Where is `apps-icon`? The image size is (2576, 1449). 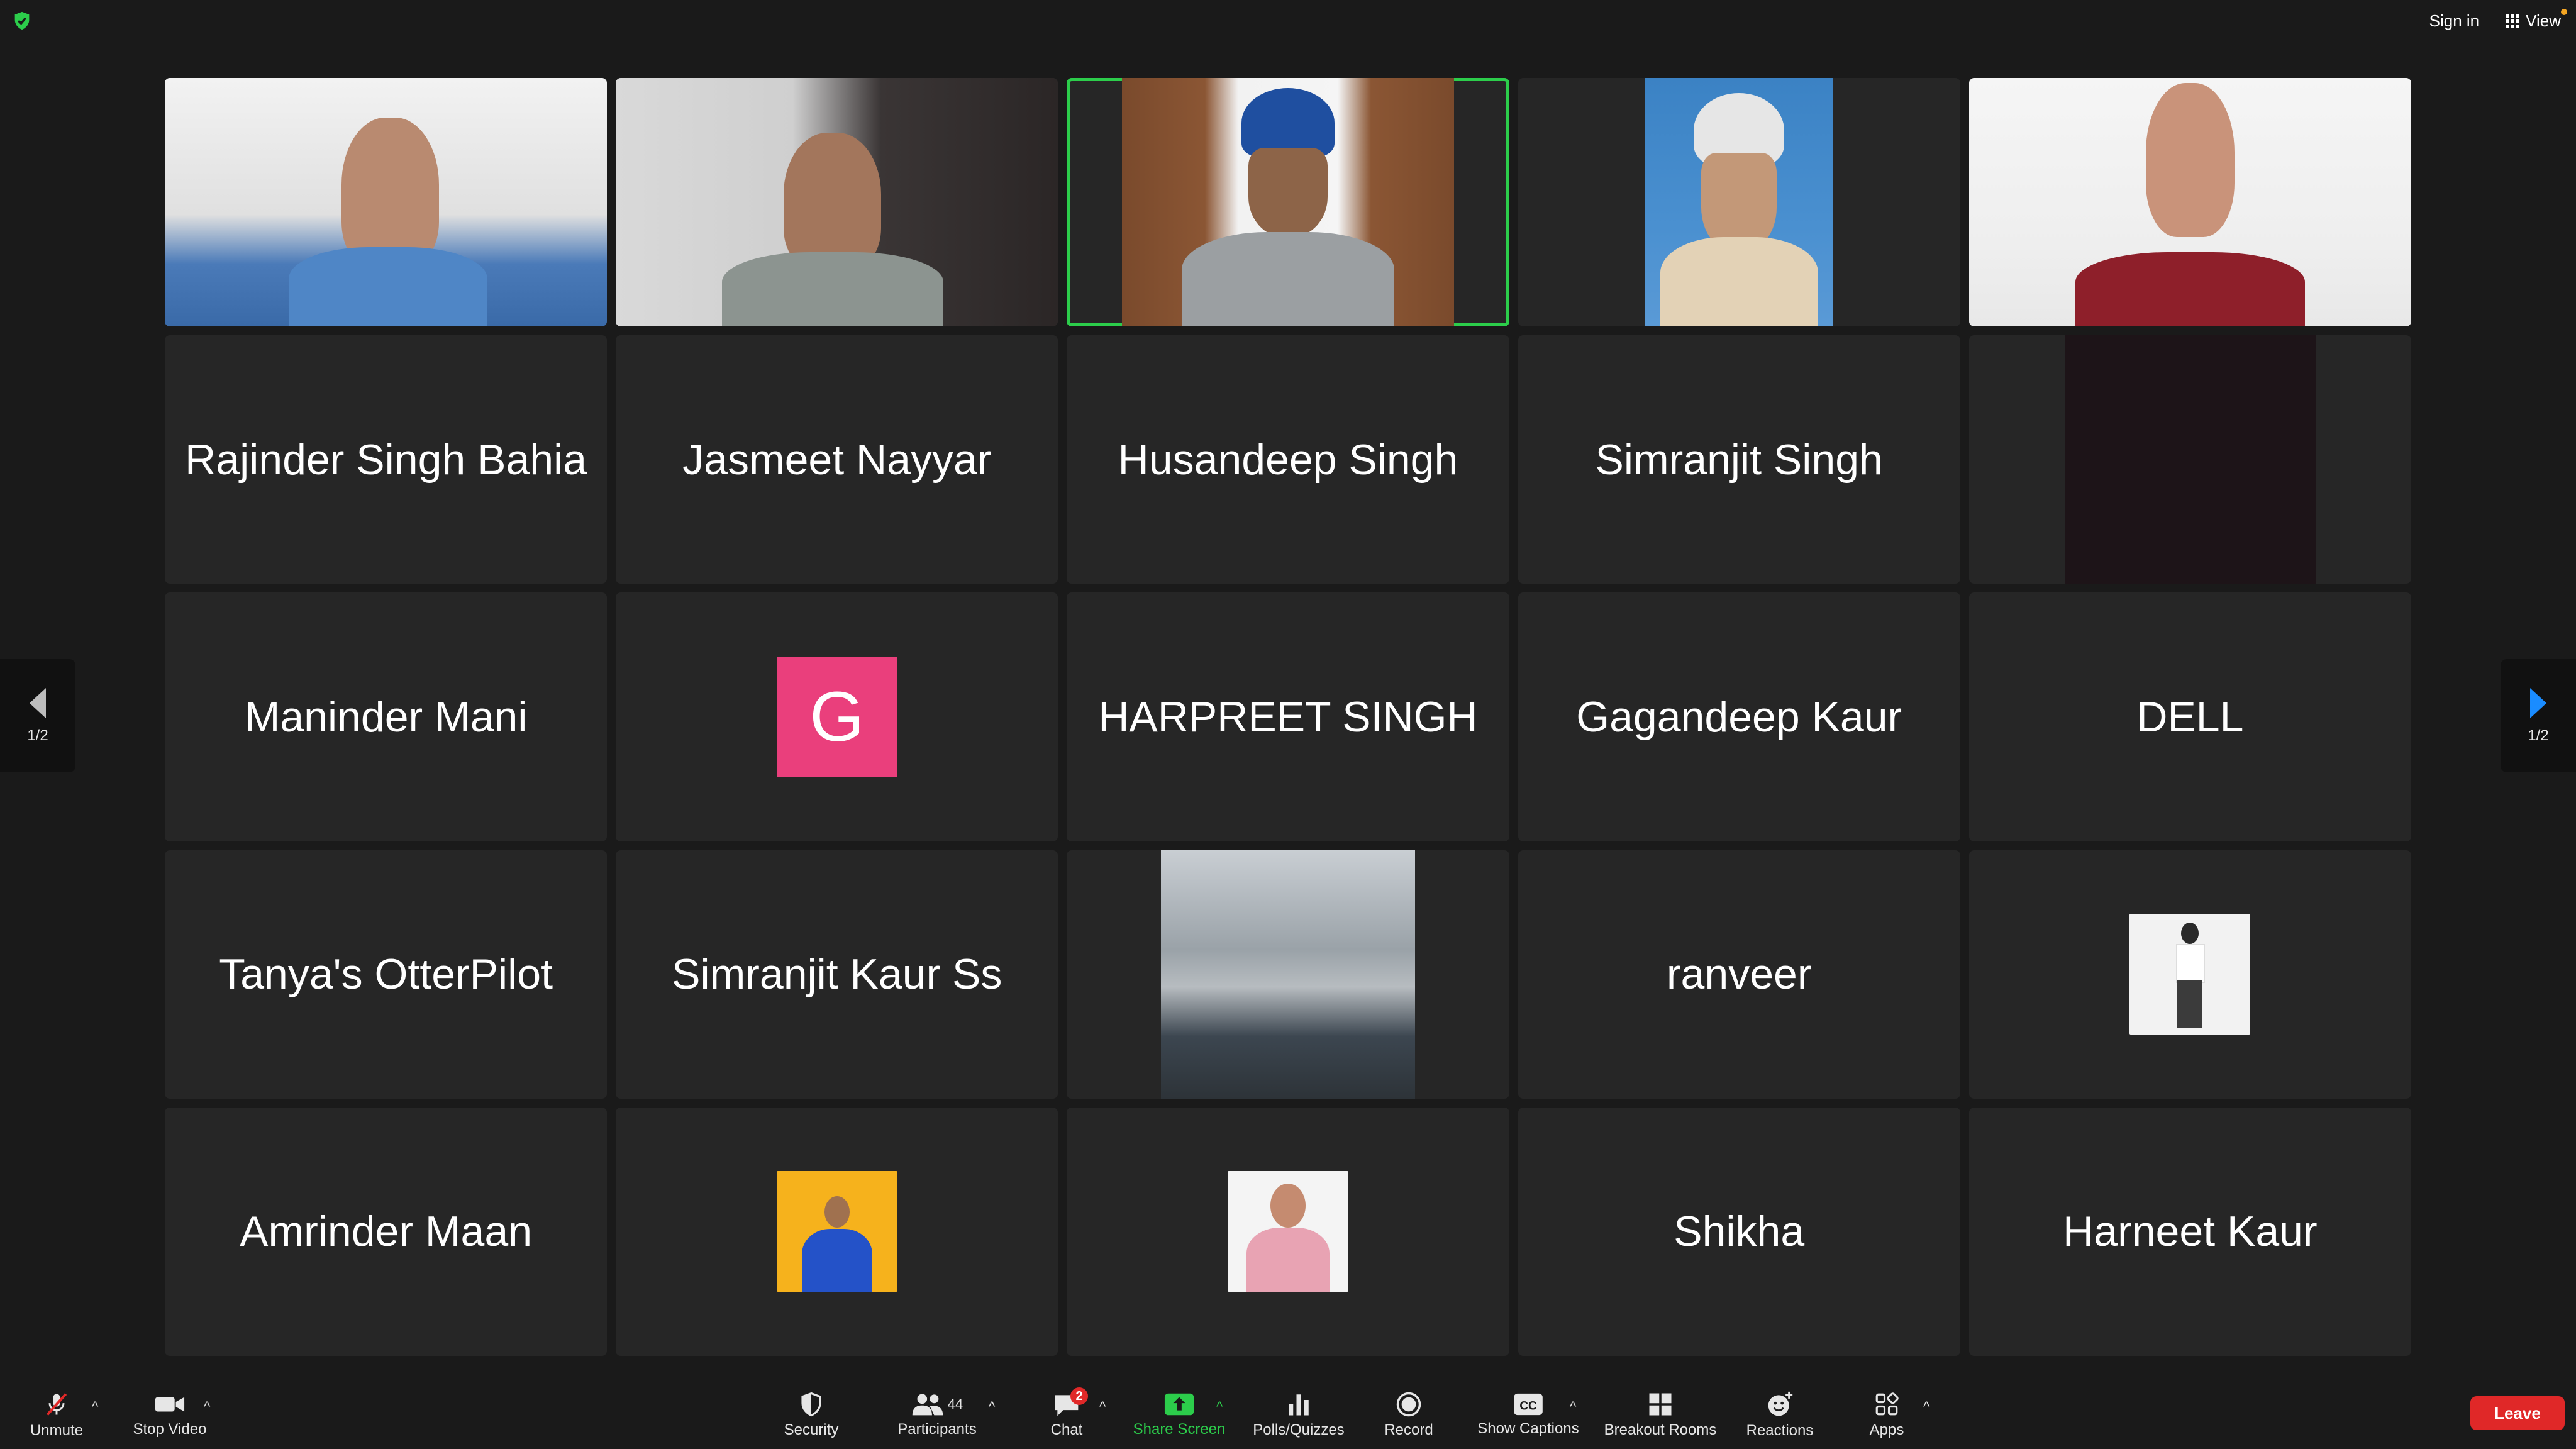 apps-icon is located at coordinates (1887, 1404).